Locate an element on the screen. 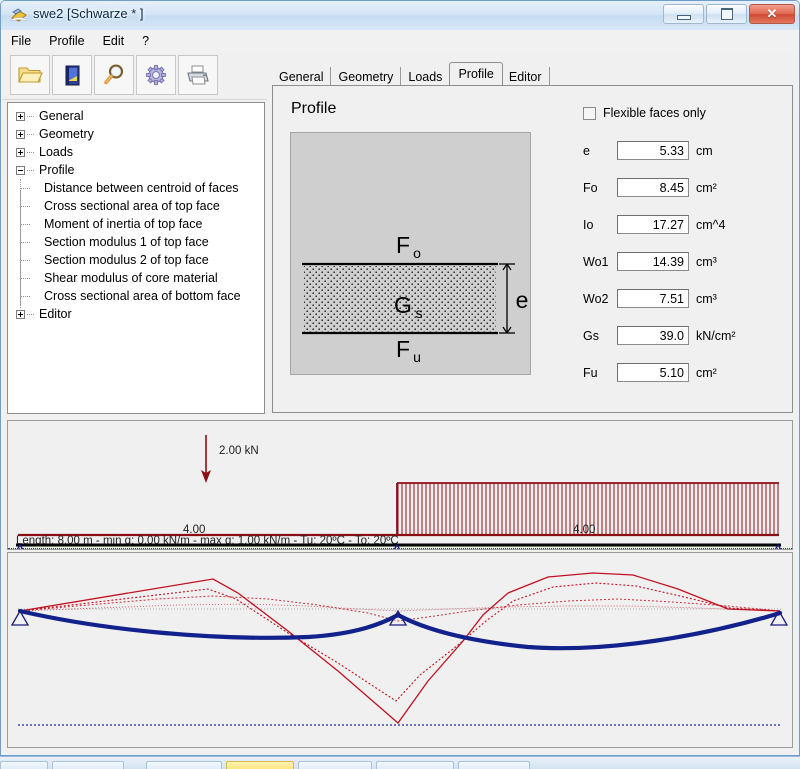 This screenshot has height=769, width=800. flexible-faces-label: Flexible faces only is located at coordinates (654, 113).